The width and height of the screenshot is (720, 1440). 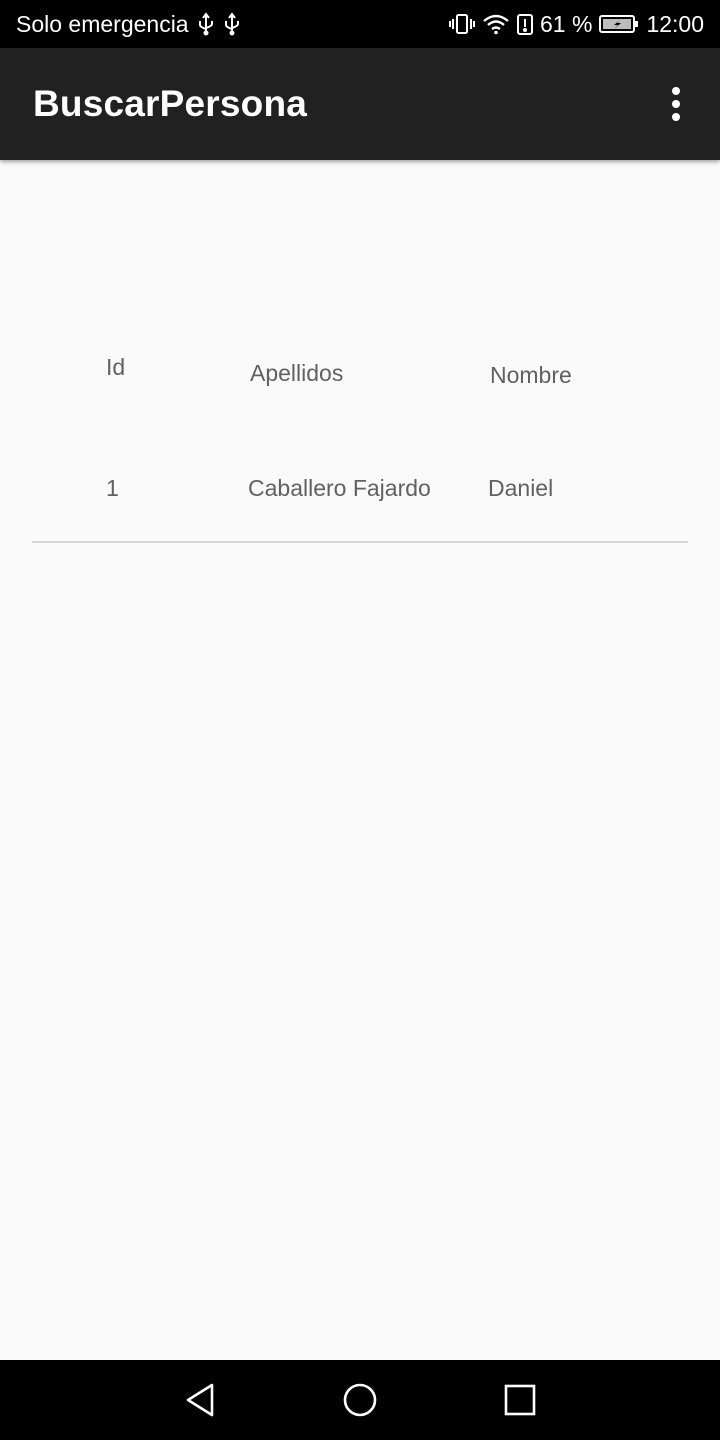 What do you see at coordinates (360, 104) in the screenshot?
I see `app-bar: BuscarPersona` at bounding box center [360, 104].